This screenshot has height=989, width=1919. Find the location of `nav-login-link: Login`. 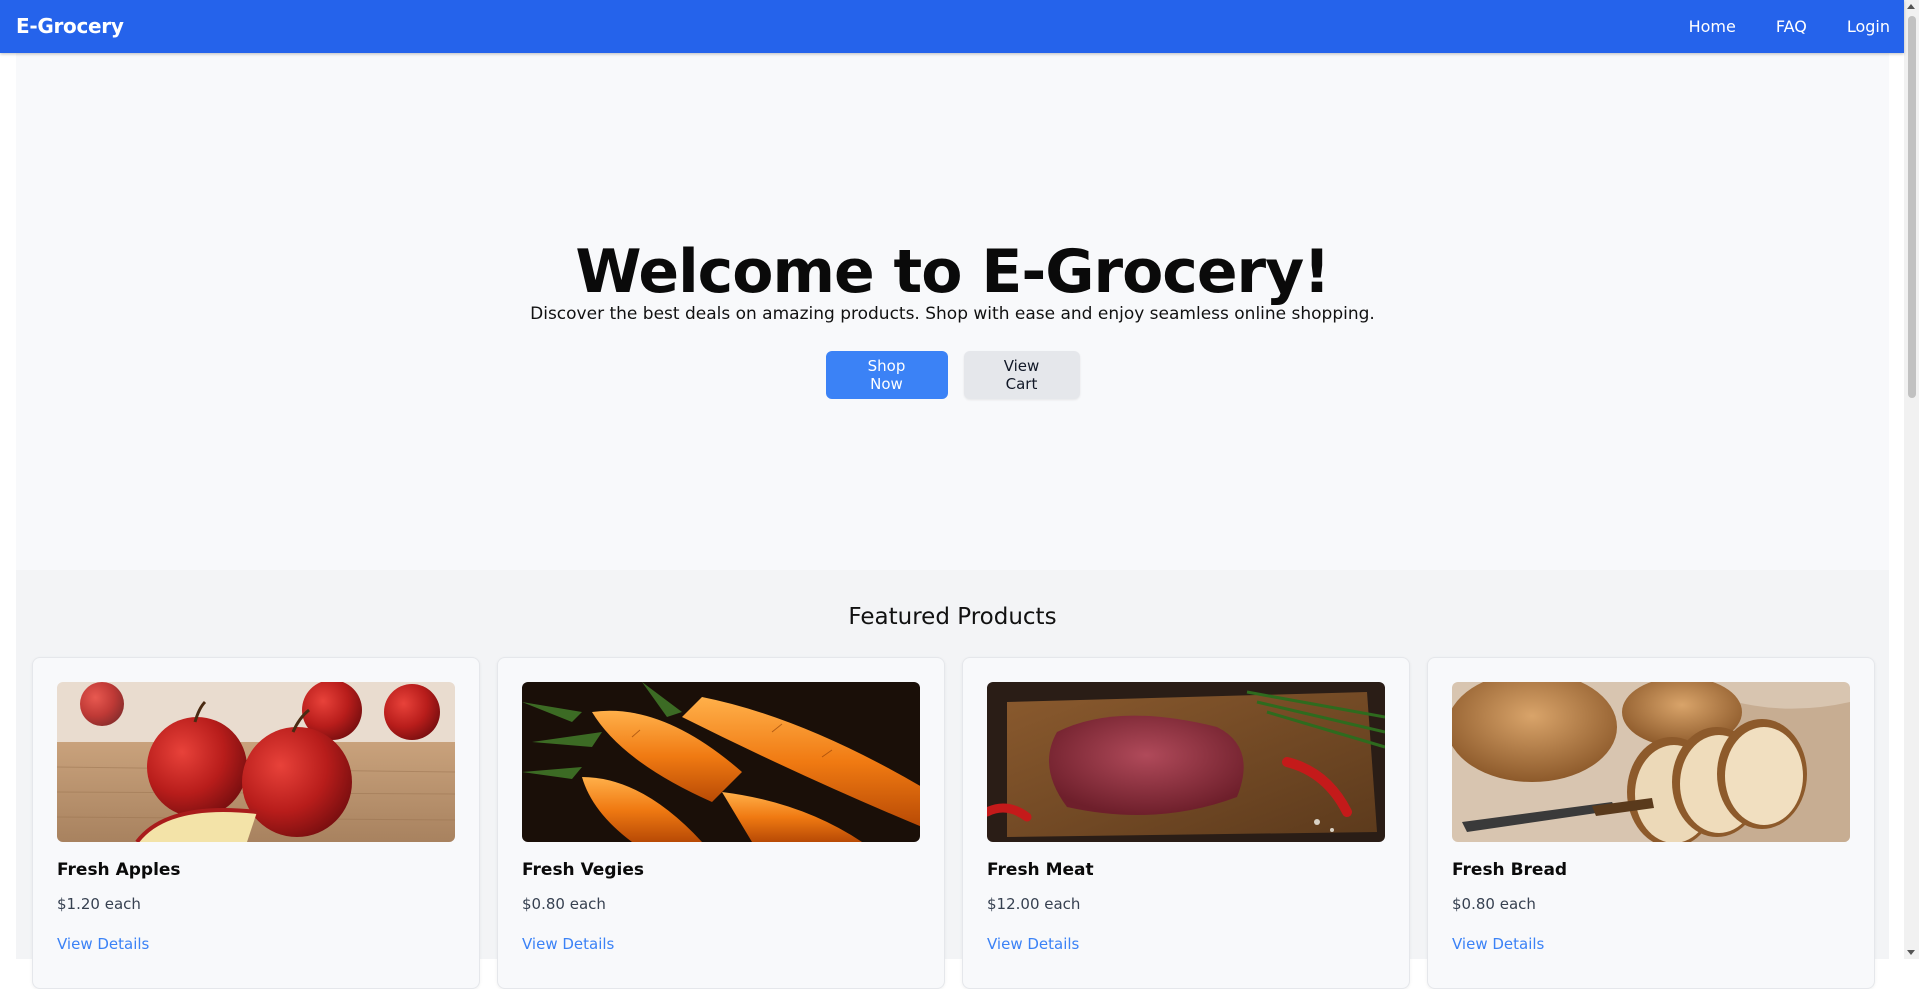

nav-login-link: Login is located at coordinates (1868, 26).